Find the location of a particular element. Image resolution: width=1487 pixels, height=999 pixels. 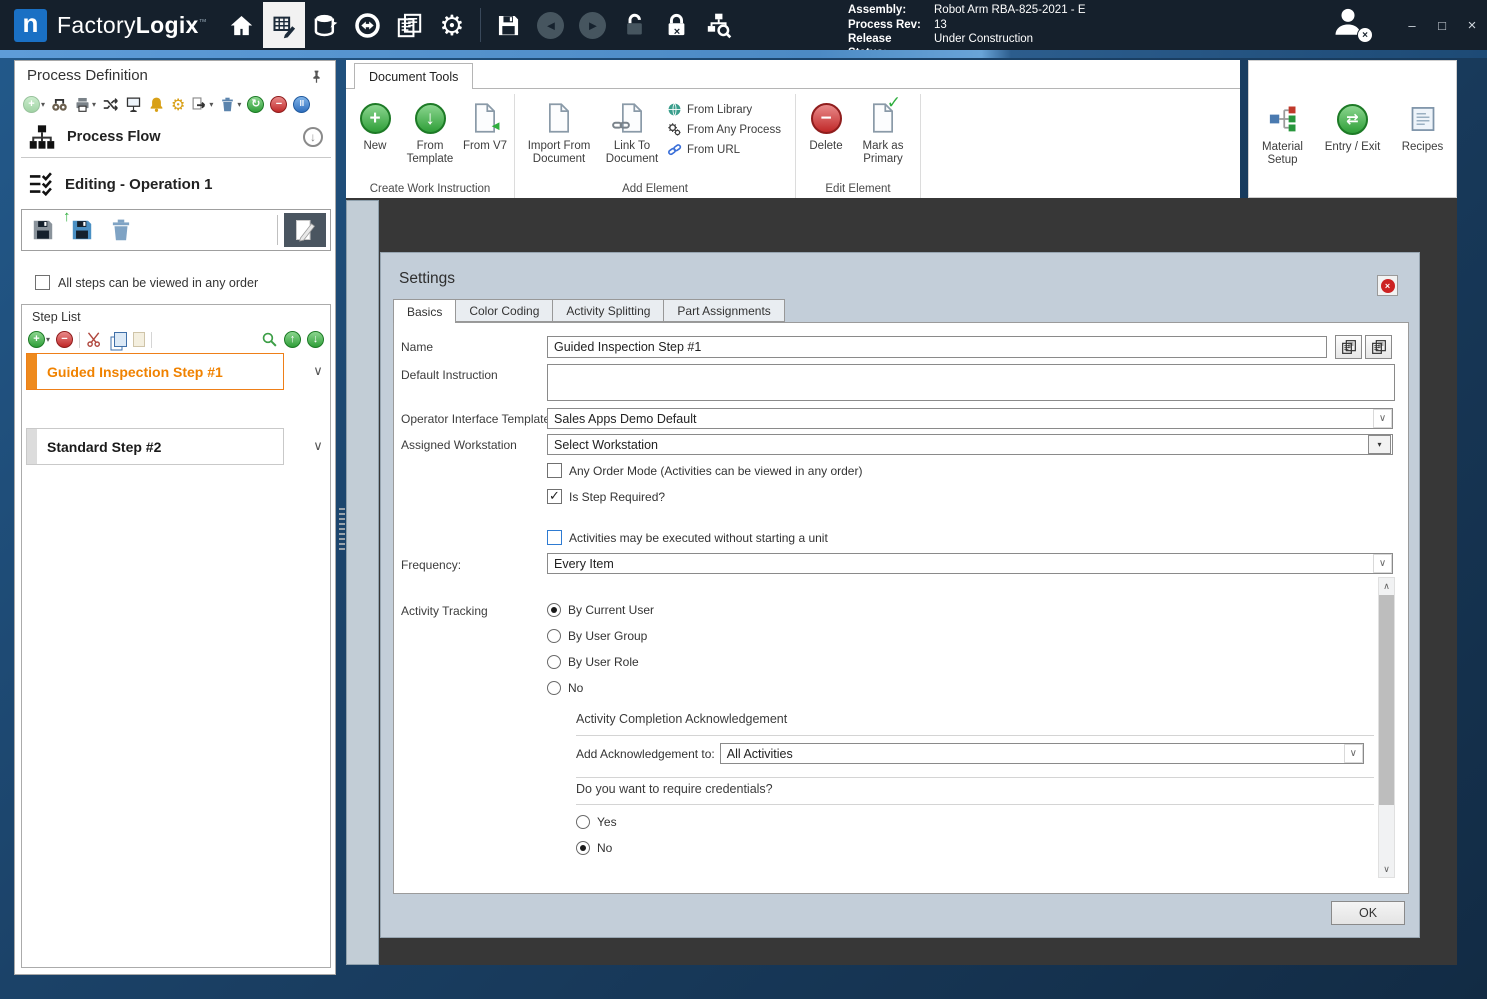

radio-credentials-no is located at coordinates (583, 848).